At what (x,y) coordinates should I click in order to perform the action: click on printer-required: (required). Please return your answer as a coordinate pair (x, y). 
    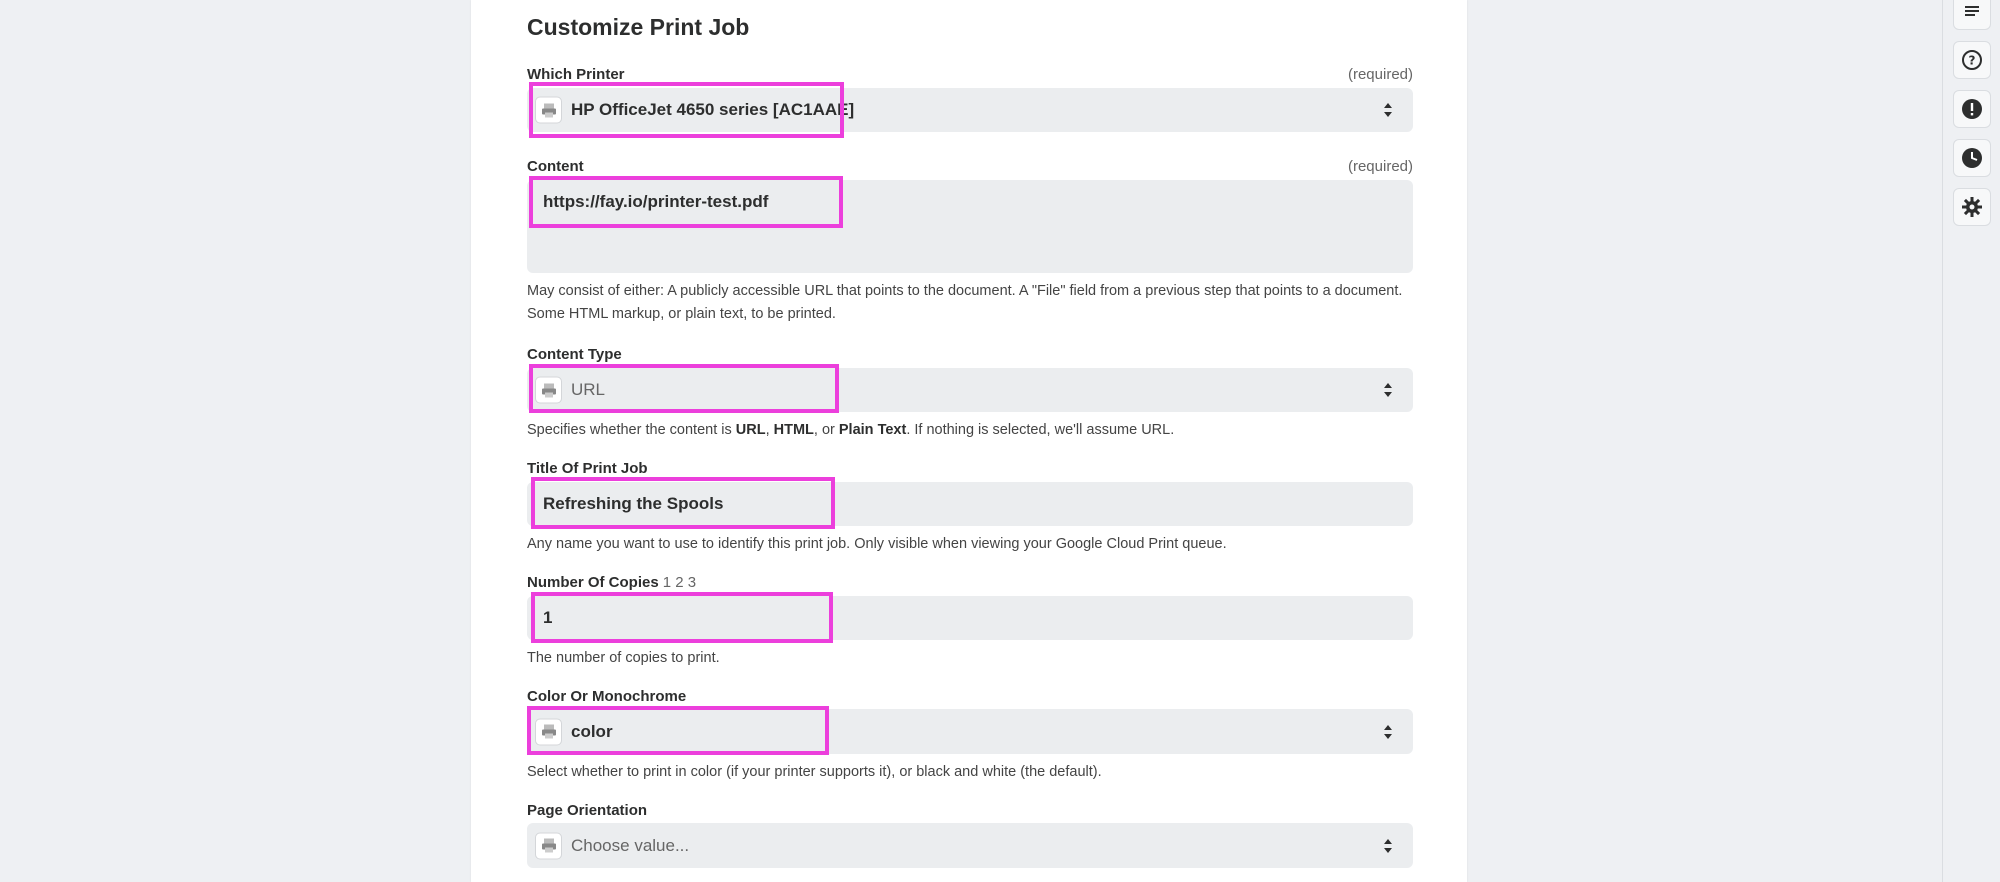
    Looking at the image, I should click on (1380, 74).